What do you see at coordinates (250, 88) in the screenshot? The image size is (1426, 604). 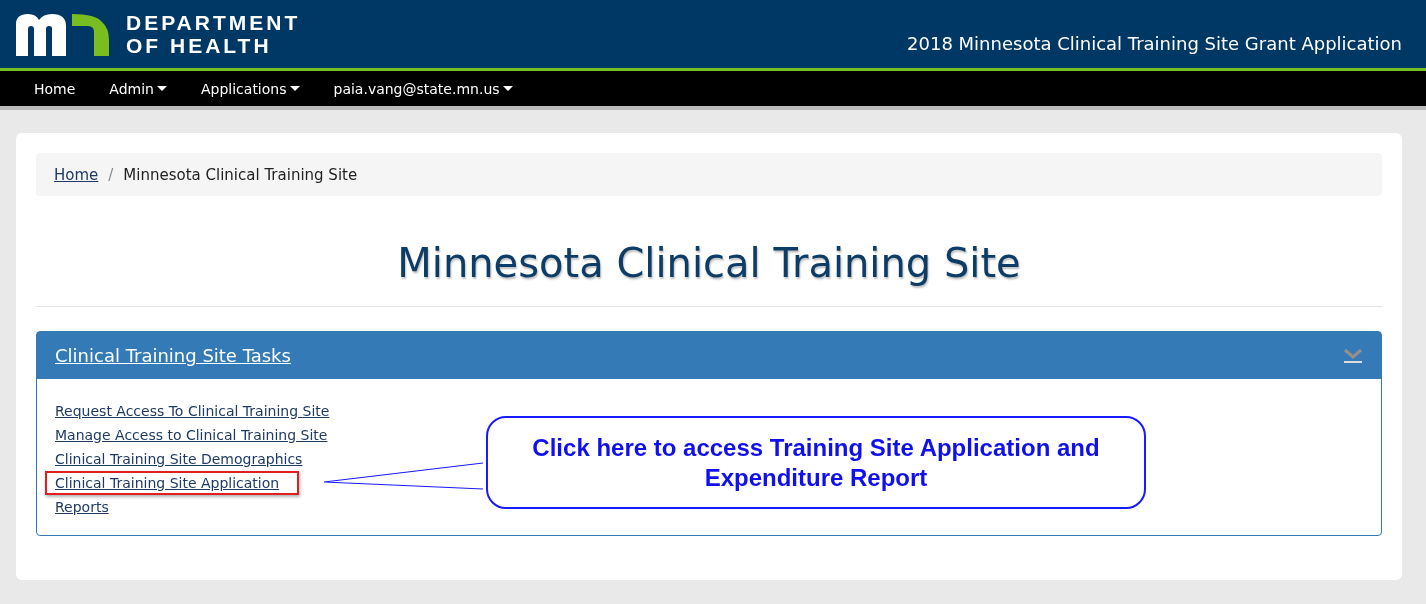 I see `nav-menu-item: Applications` at bounding box center [250, 88].